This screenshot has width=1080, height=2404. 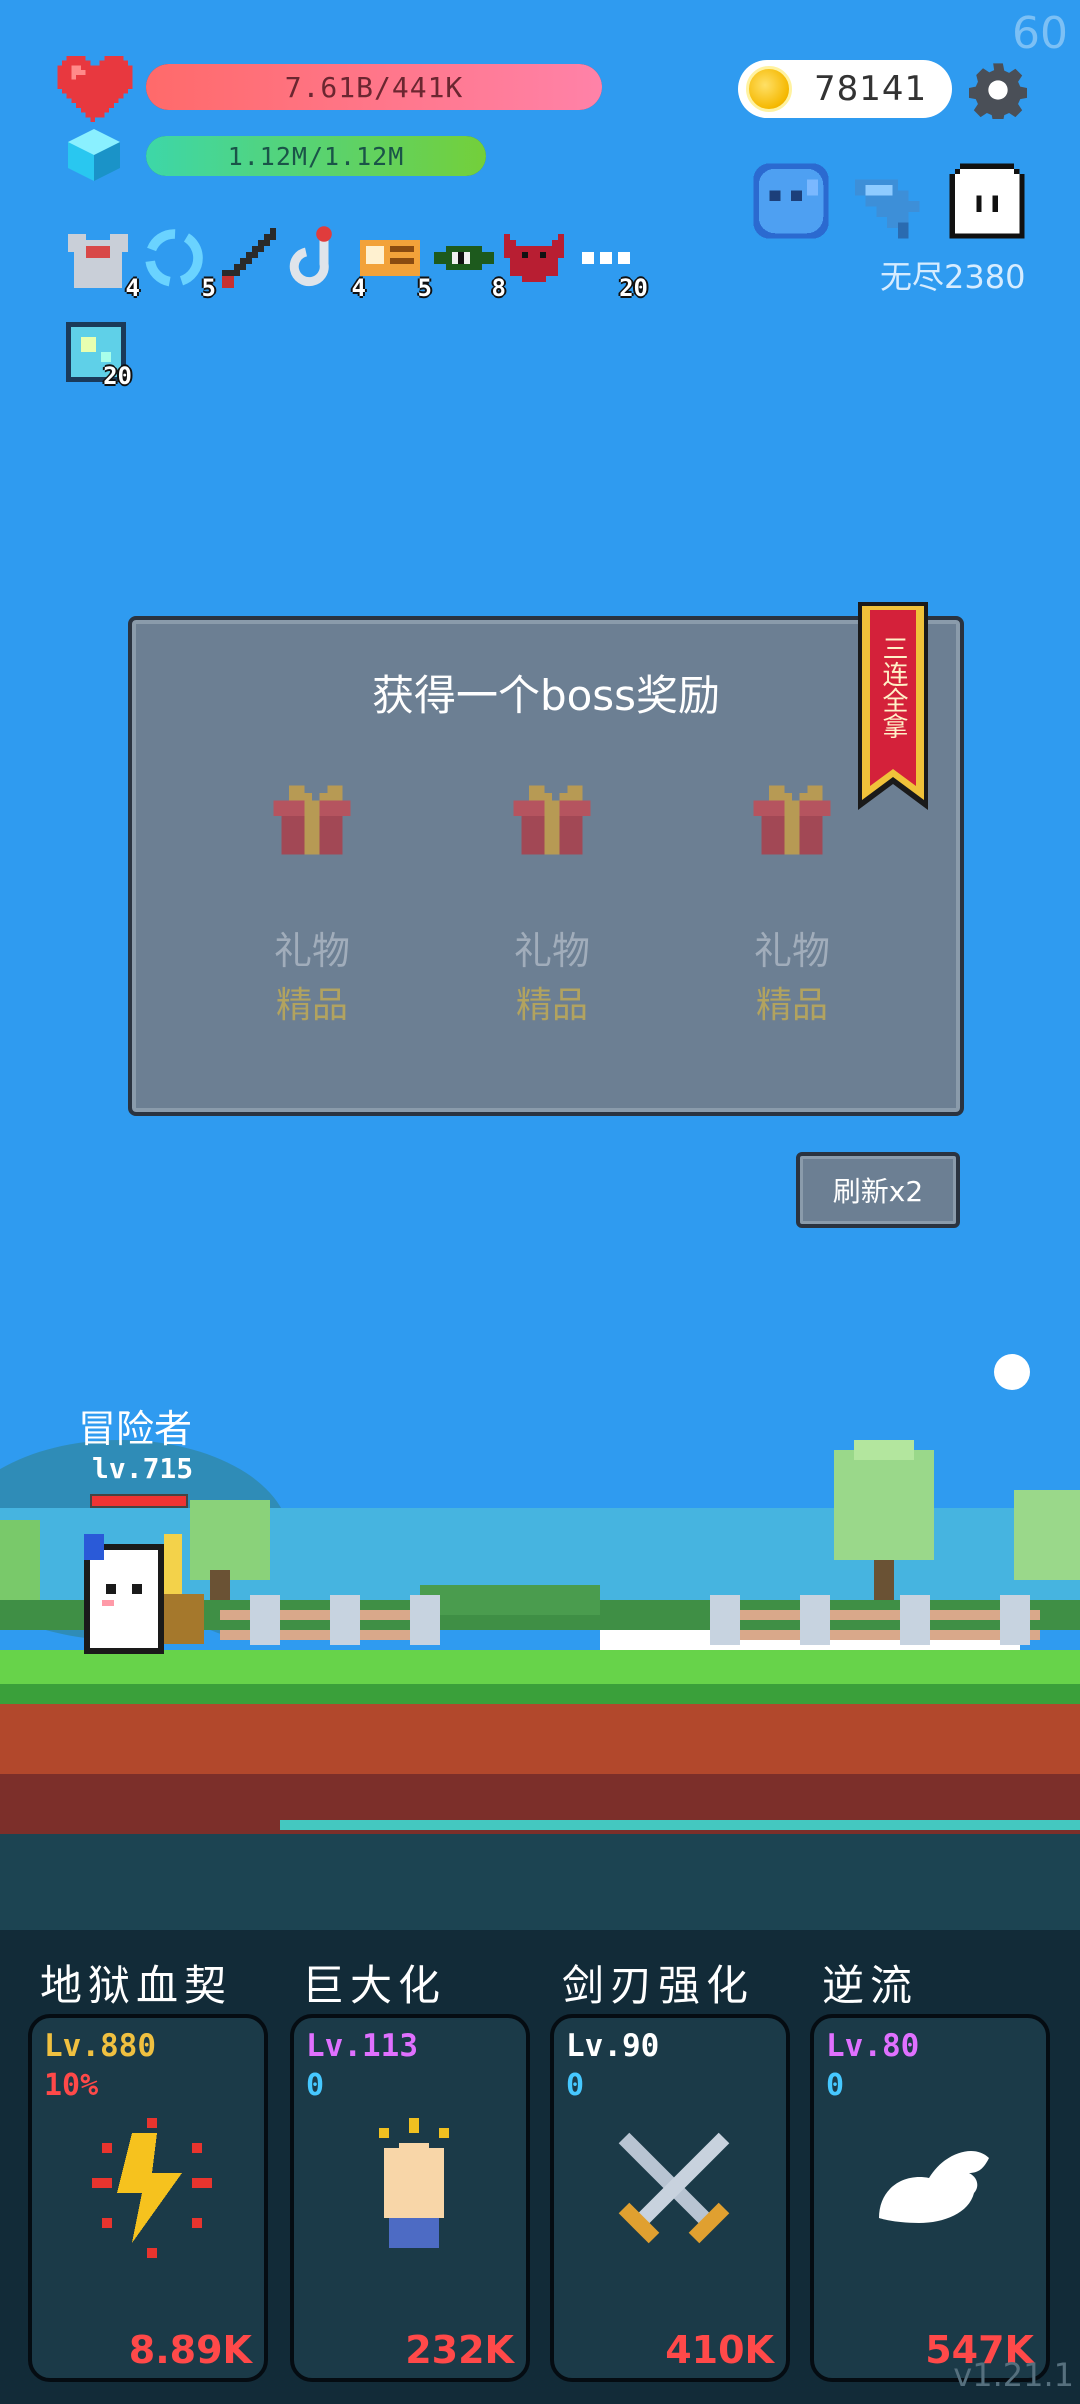 I want to click on hero-name: 冒险者, so click(x=135, y=1429).